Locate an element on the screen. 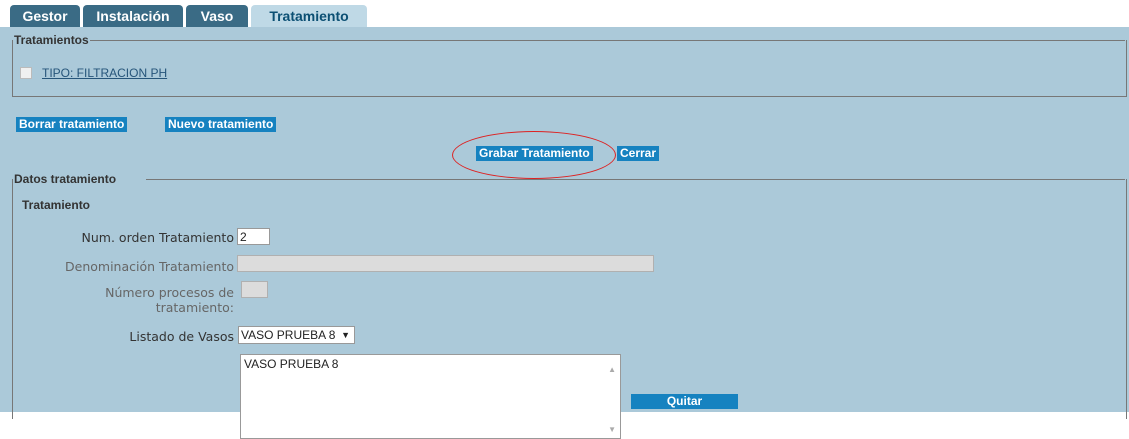 This screenshot has width=1129, height=439. tratamientos-legend: Tratamientos is located at coordinates (51, 40).